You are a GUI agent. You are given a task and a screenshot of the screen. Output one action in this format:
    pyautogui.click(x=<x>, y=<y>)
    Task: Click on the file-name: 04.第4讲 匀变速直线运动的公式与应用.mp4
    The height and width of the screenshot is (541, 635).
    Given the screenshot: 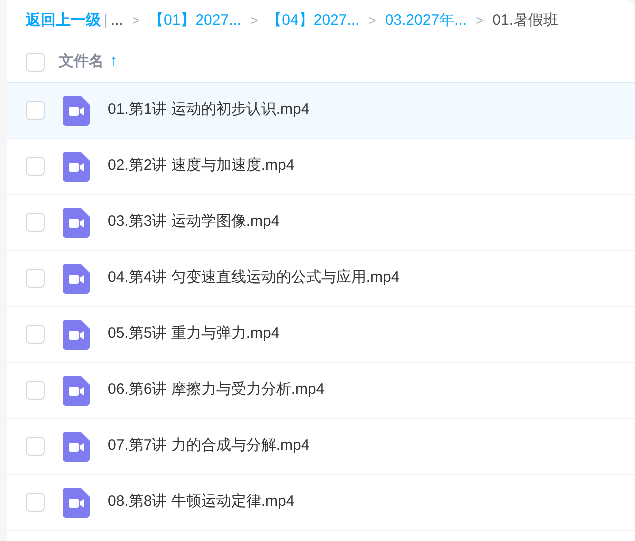 What is the action you would take?
    pyautogui.click(x=254, y=278)
    